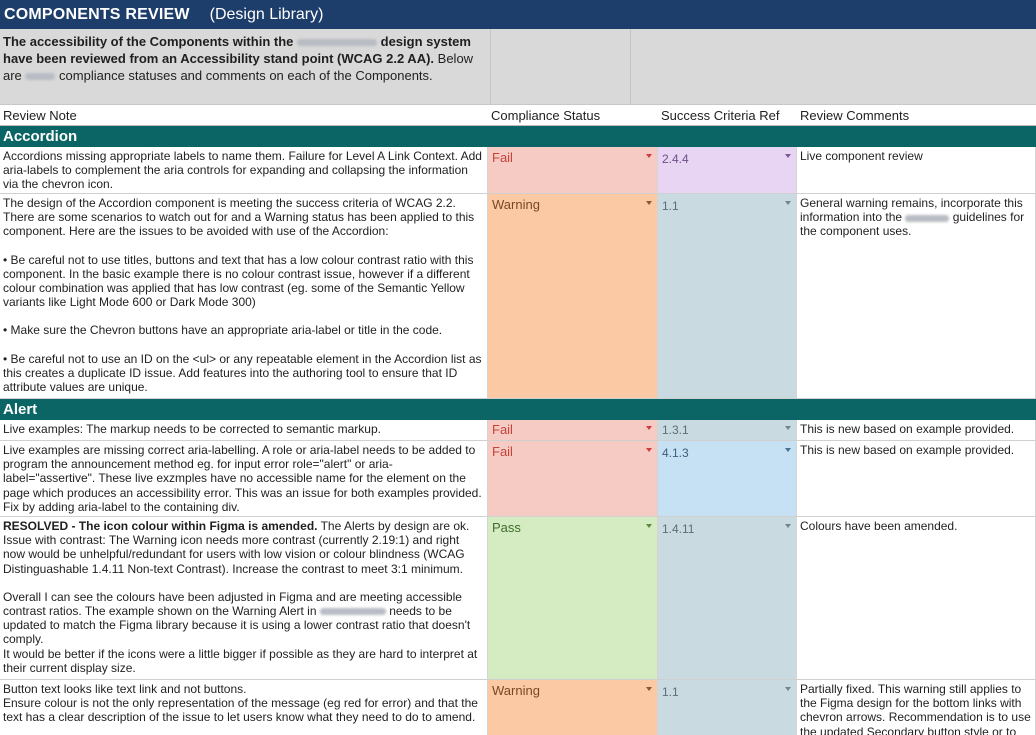 The height and width of the screenshot is (735, 1036). What do you see at coordinates (727, 170) in the screenshot?
I see `success-criteria-dropdown: 2.4.4` at bounding box center [727, 170].